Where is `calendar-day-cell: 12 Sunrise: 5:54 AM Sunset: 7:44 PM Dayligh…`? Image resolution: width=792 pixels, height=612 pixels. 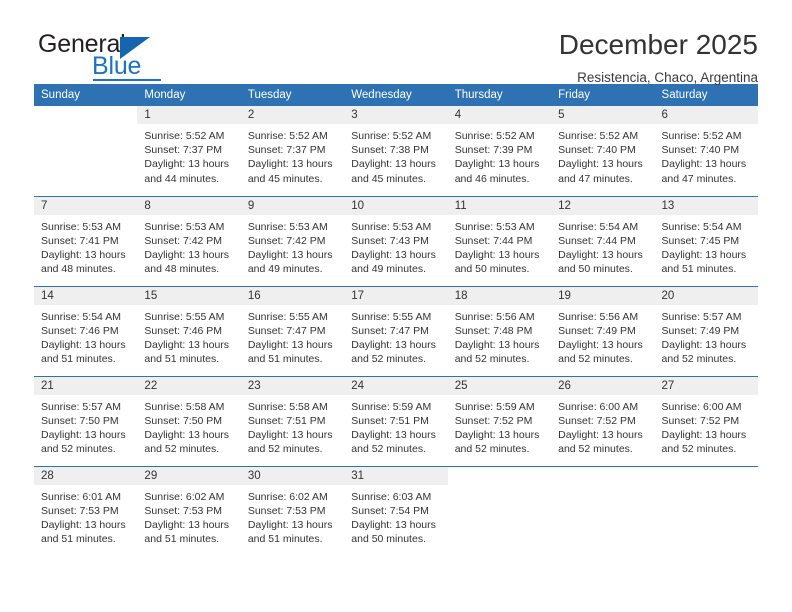
calendar-day-cell: 12 Sunrise: 5:54 AM Sunset: 7:44 PM Dayligh… is located at coordinates (603, 240).